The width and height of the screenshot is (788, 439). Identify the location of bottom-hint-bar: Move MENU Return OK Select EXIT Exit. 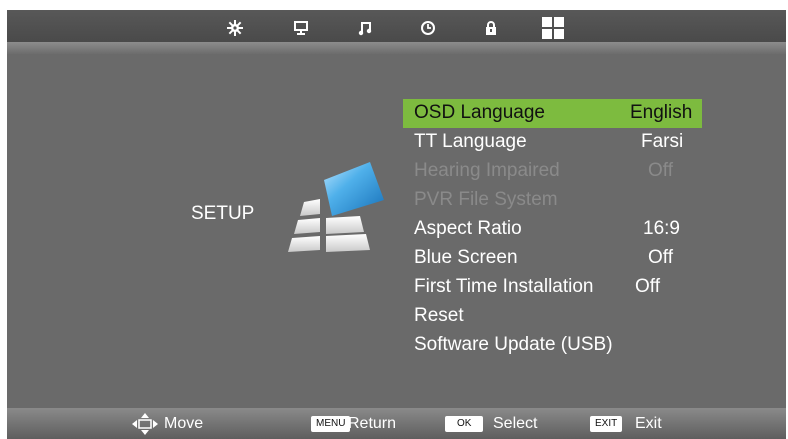
(396, 423).